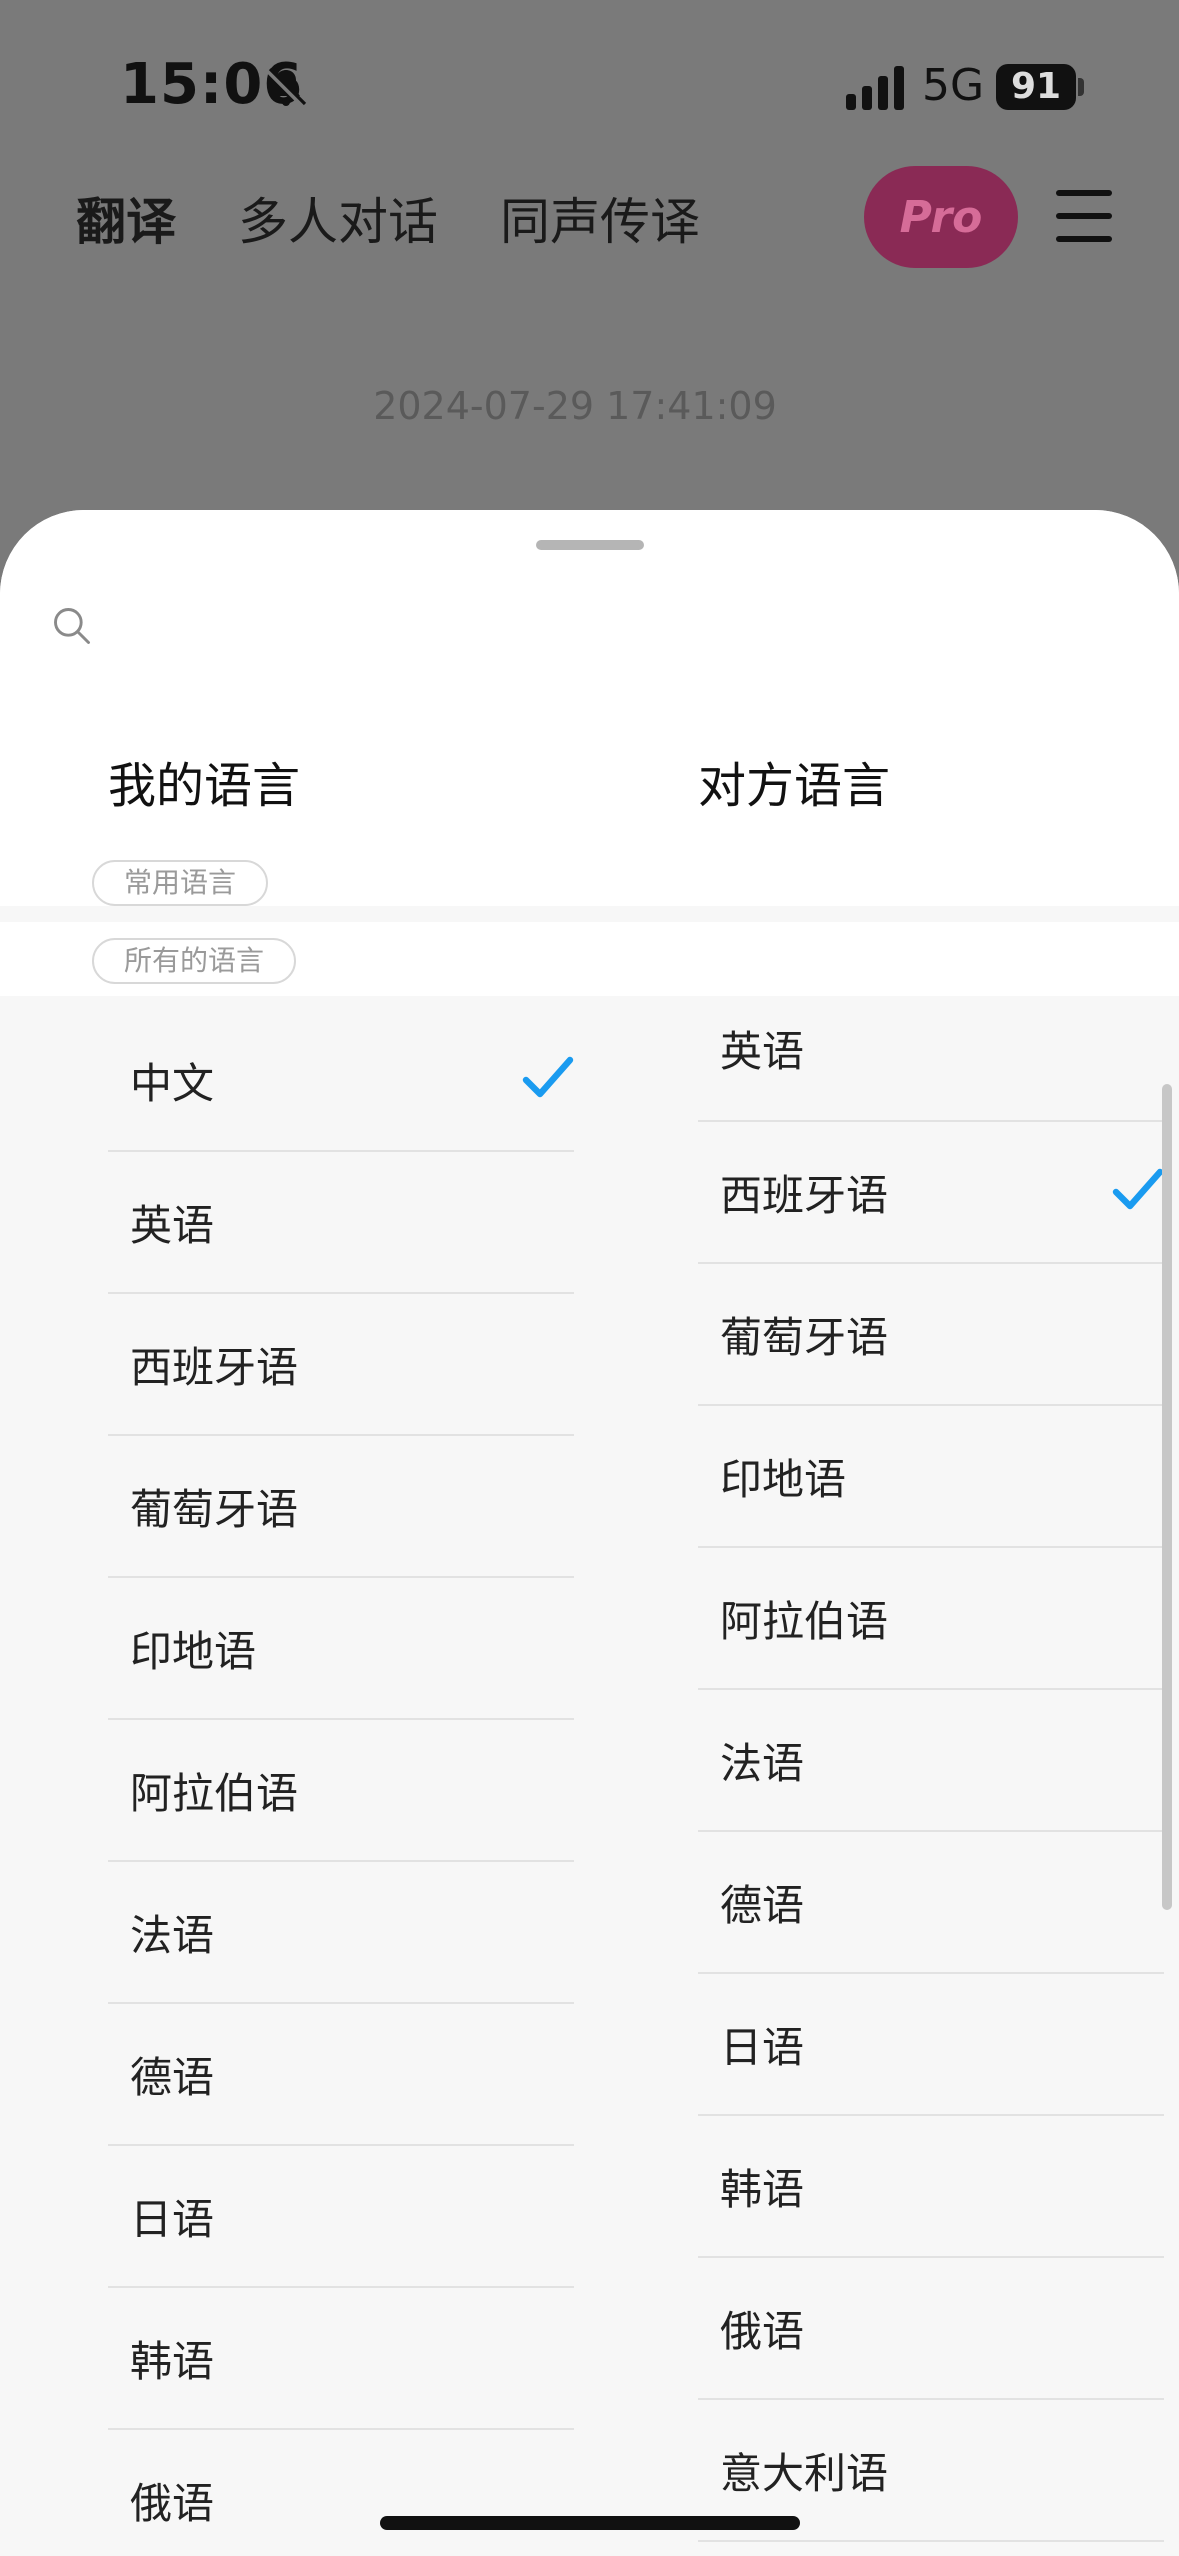 The image size is (1179, 2556). I want to click on my-language-item-label: 韩语, so click(172, 2361).